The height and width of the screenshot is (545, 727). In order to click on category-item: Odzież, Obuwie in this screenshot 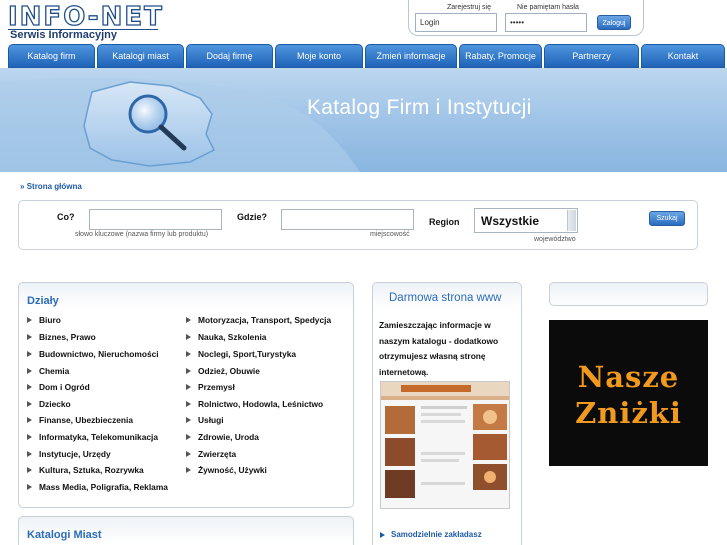, I will do `click(223, 371)`.